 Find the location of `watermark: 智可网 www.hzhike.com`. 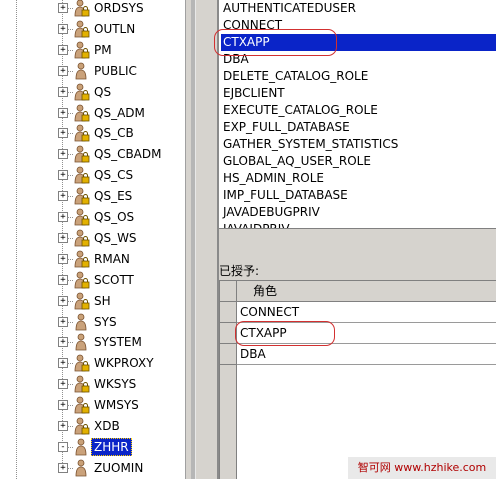

watermark: 智可网 www.hzhike.com is located at coordinates (422, 468).